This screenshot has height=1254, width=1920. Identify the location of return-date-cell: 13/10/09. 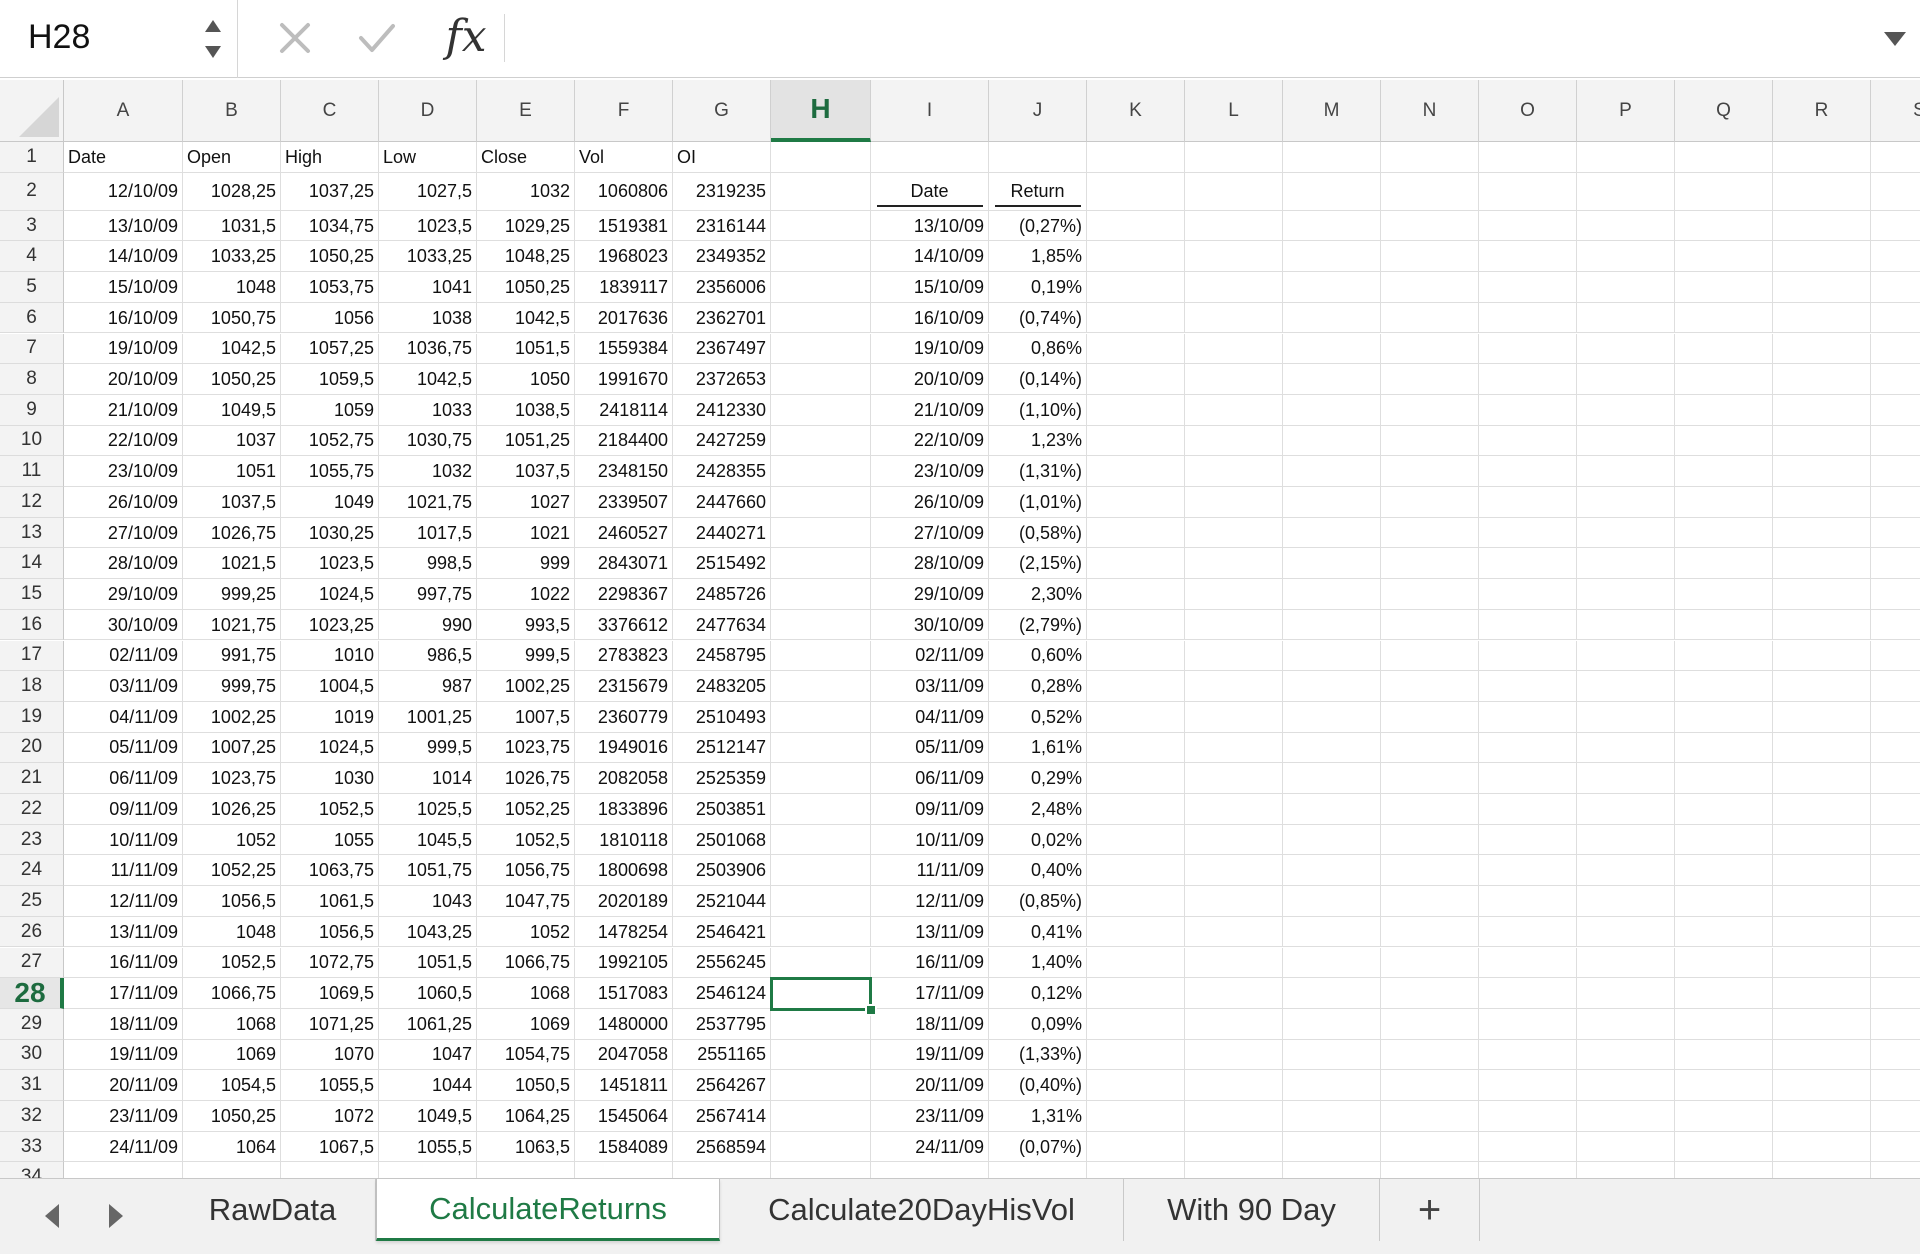
(930, 226).